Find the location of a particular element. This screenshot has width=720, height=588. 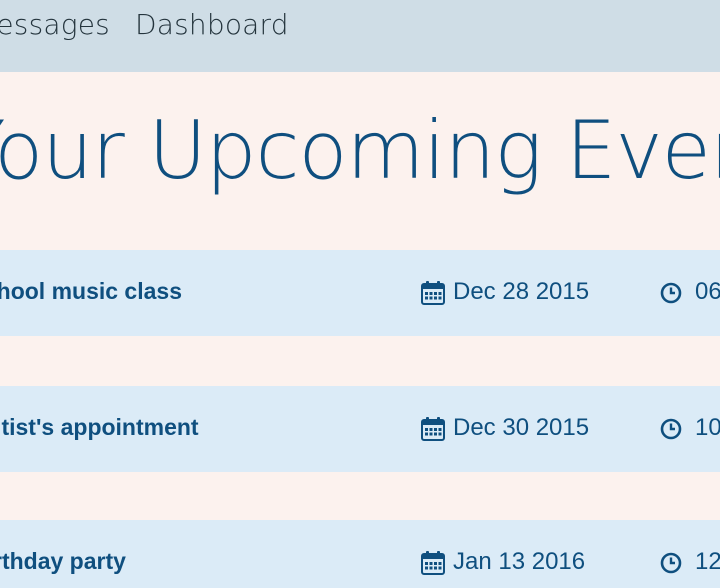

event-time: 12 is located at coordinates (707, 561).